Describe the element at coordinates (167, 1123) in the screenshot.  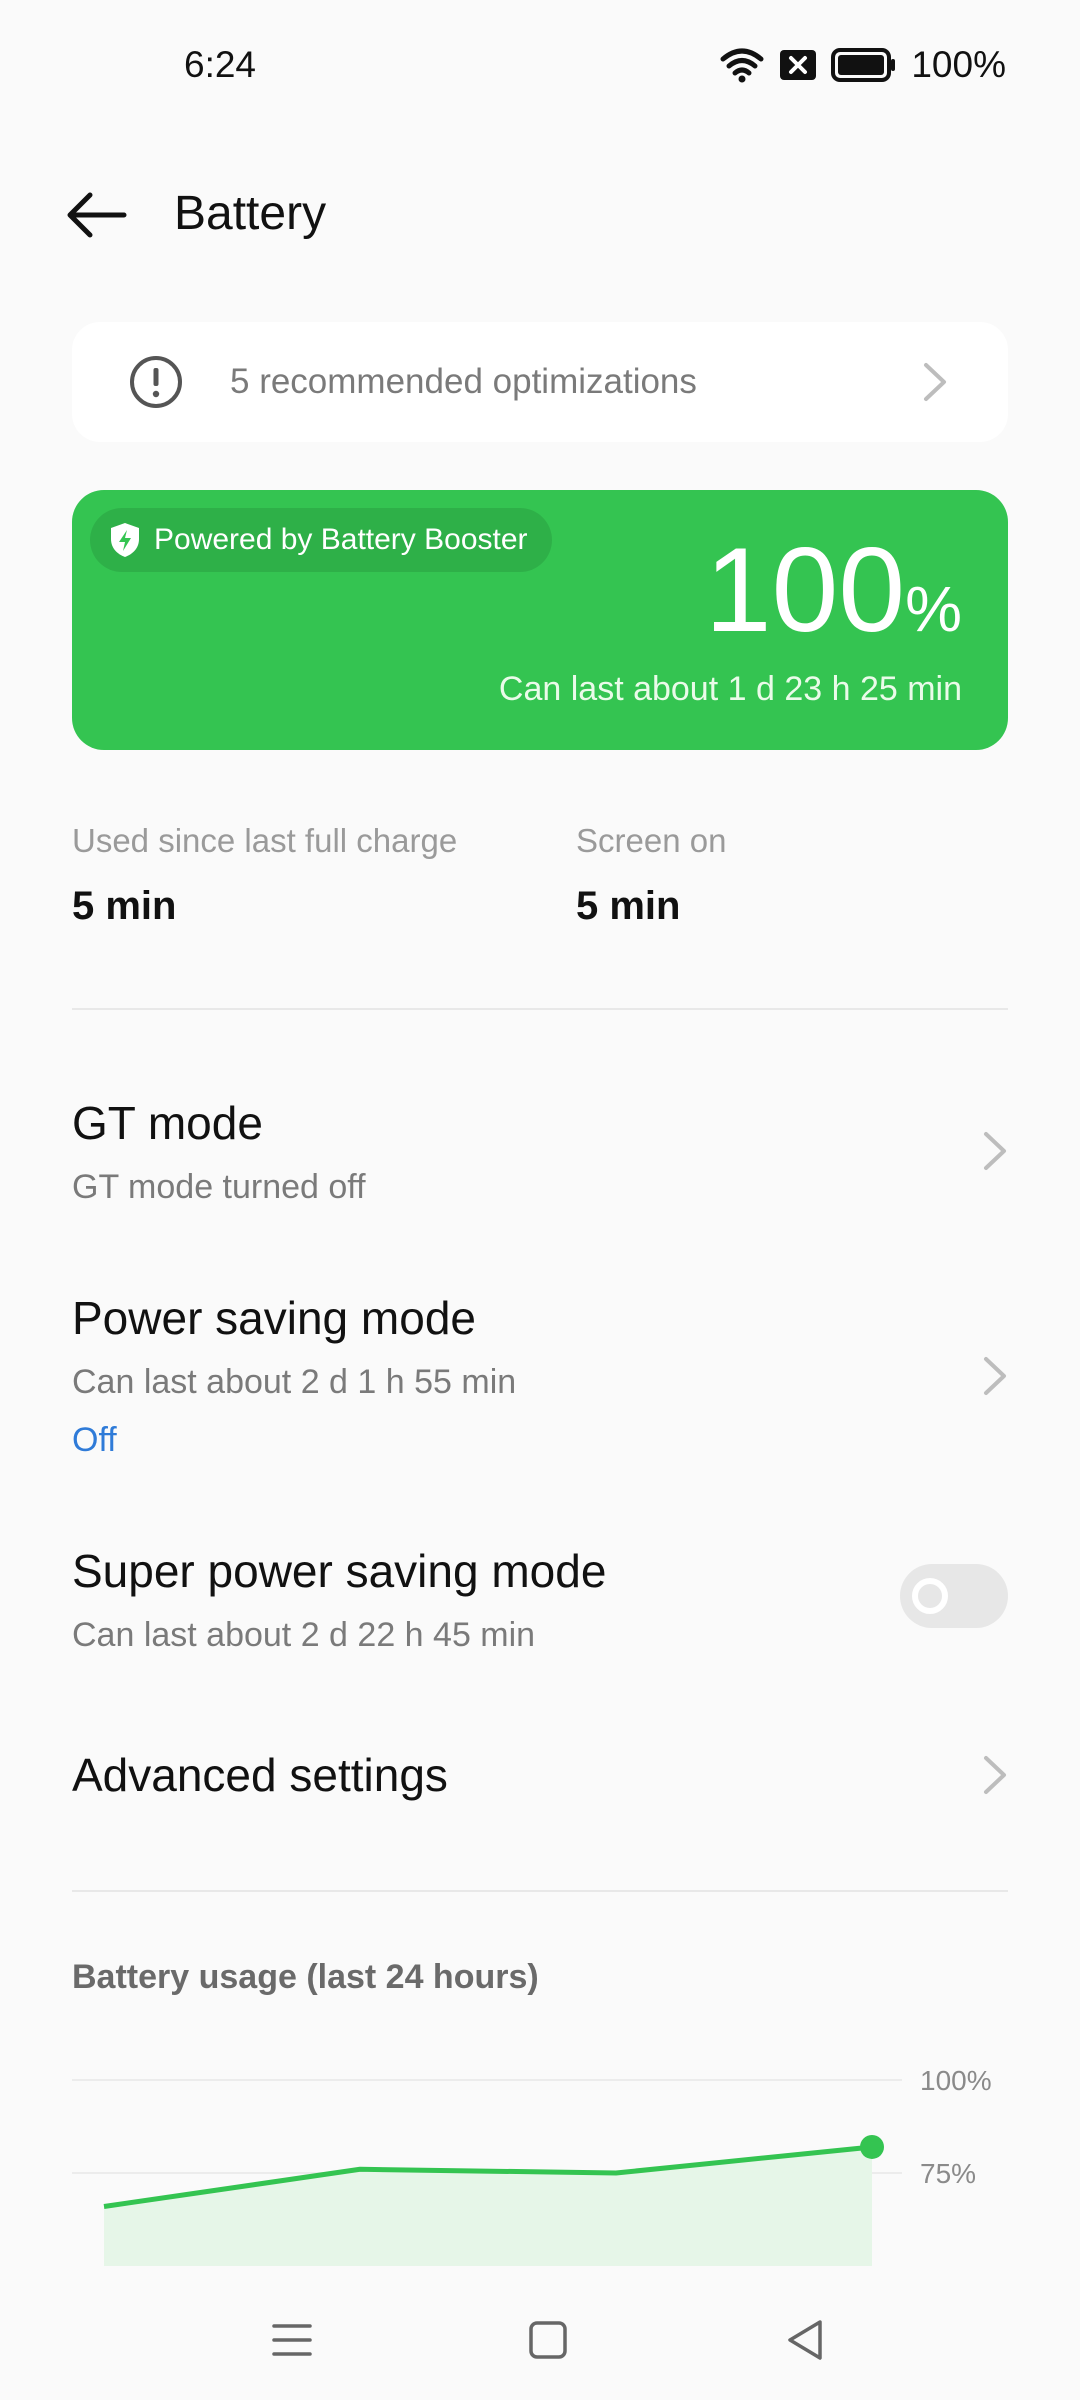
I see `gt-mode-title: GT mode` at that location.